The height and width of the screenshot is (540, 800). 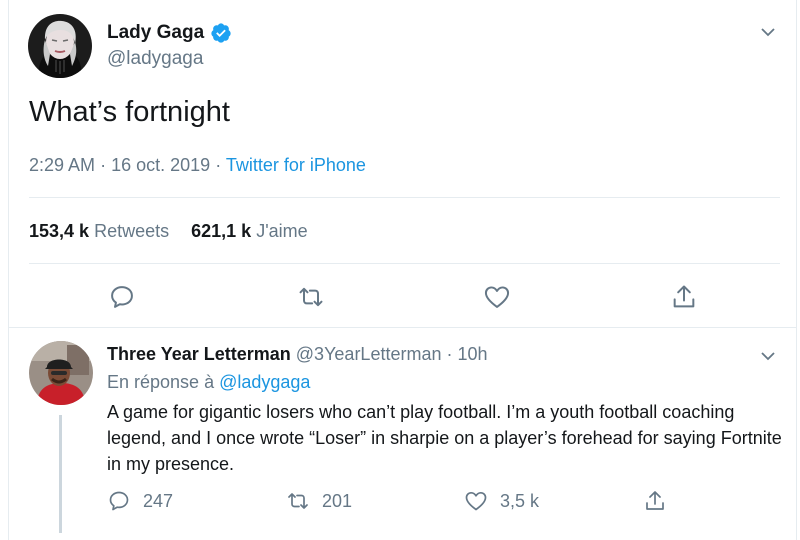 What do you see at coordinates (319, 501) in the screenshot?
I see `reply-retweet-action: 201` at bounding box center [319, 501].